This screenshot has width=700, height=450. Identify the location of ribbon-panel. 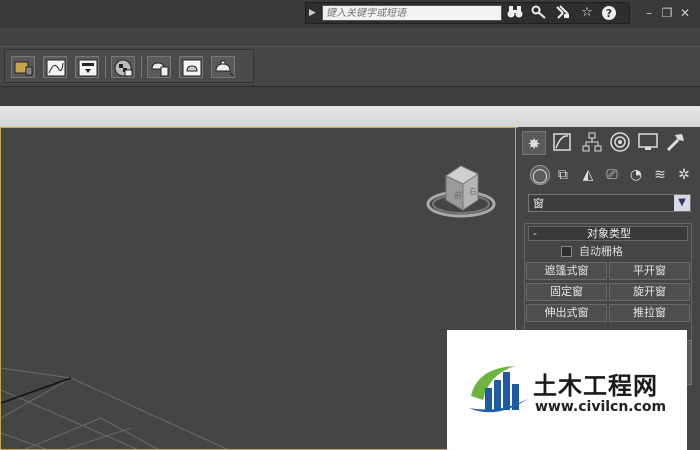
(350, 117).